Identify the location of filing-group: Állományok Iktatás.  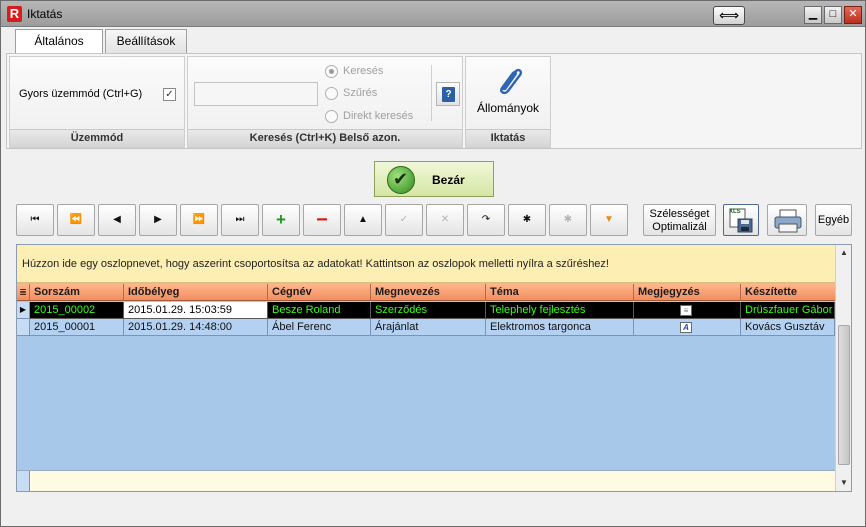
(508, 102).